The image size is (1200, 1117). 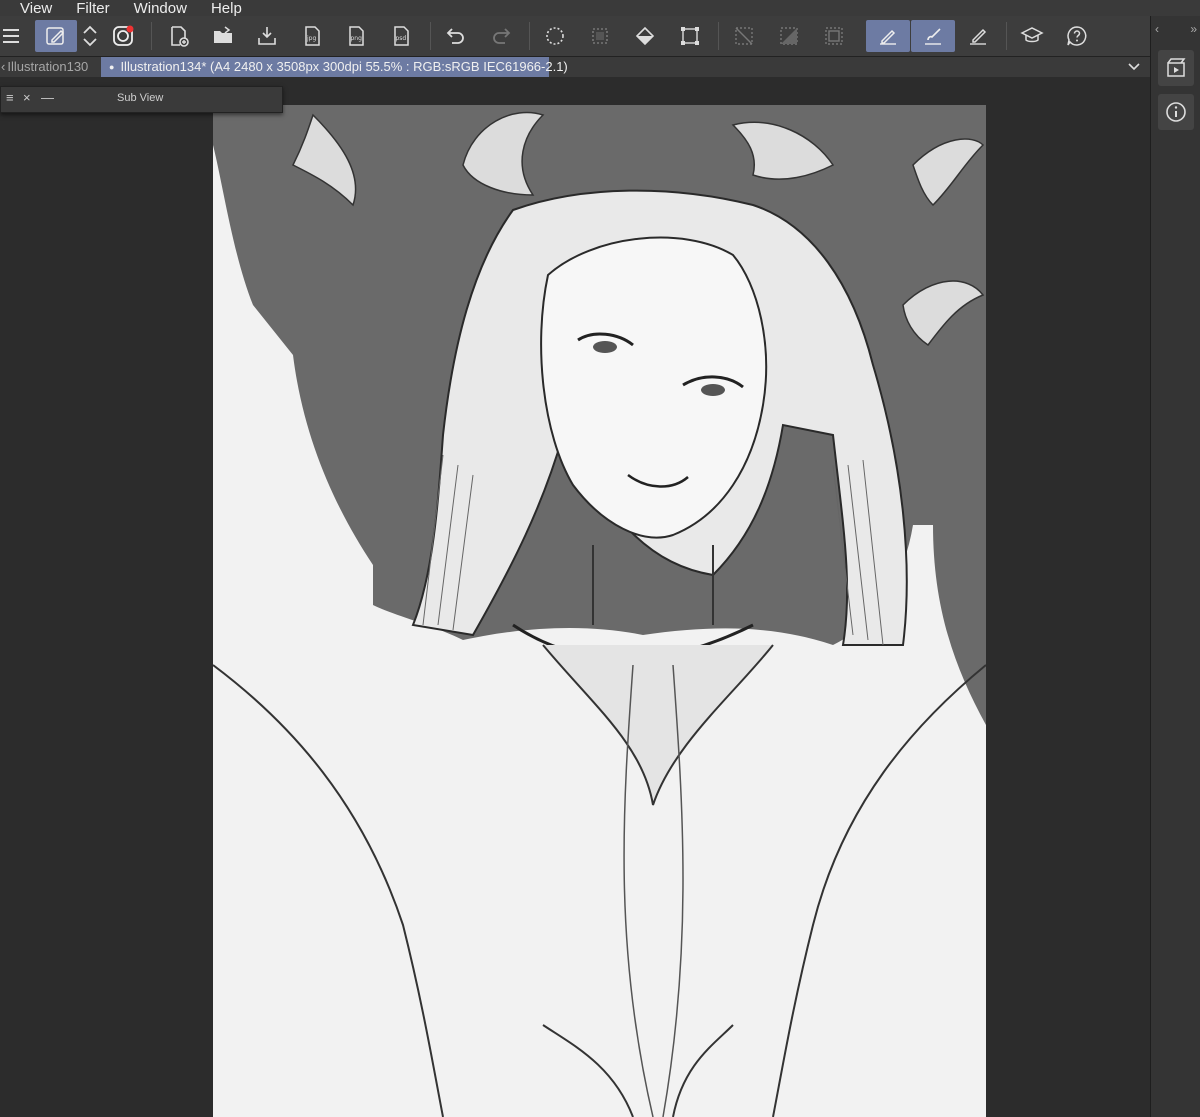 What do you see at coordinates (555, 36) in the screenshot?
I see `select-all-icon` at bounding box center [555, 36].